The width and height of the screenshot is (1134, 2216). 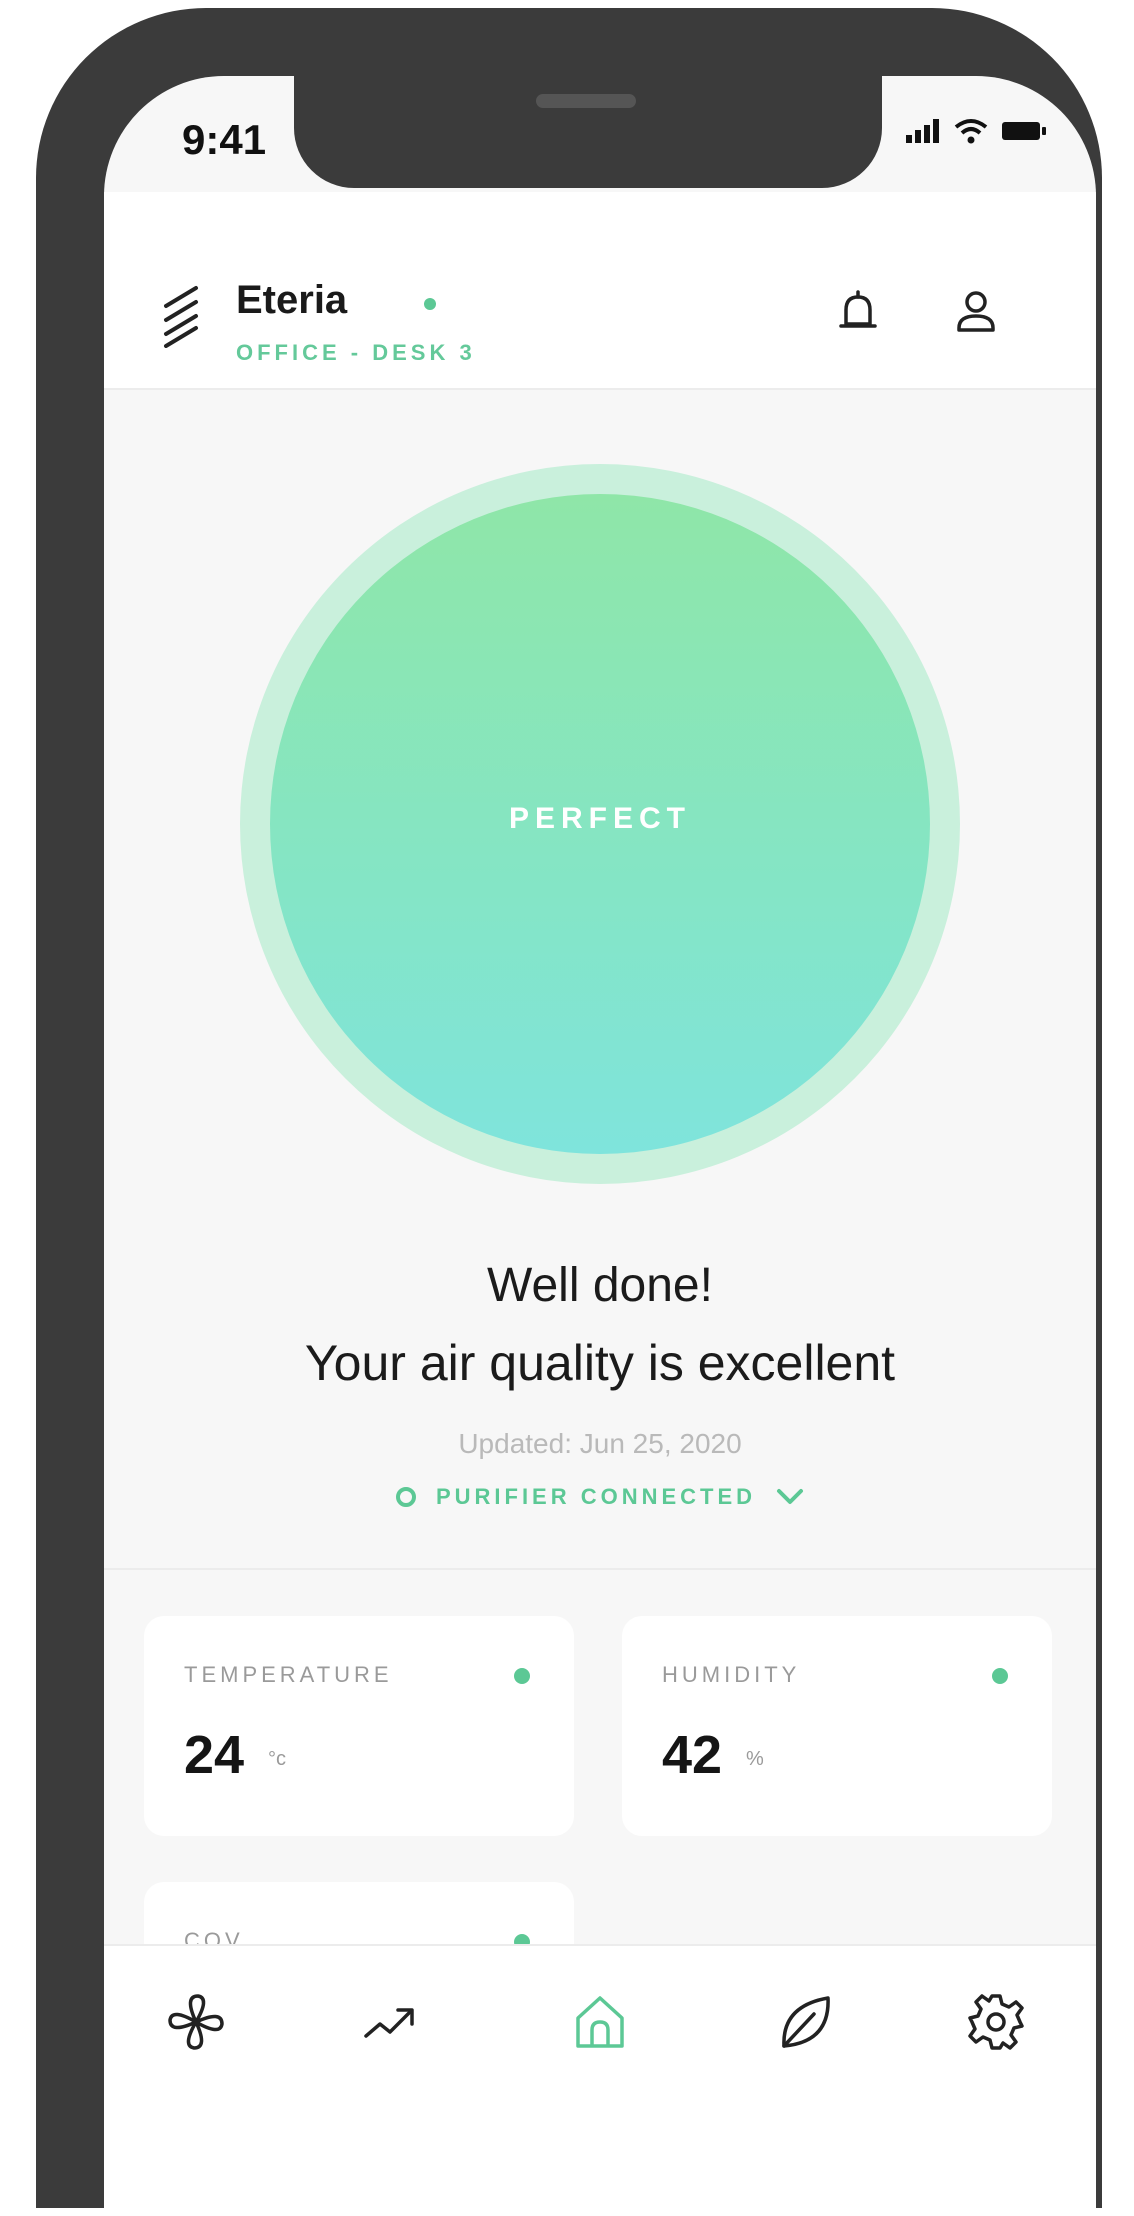 What do you see at coordinates (356, 353) in the screenshot?
I see `location-label: OFFICE - DESK 3` at bounding box center [356, 353].